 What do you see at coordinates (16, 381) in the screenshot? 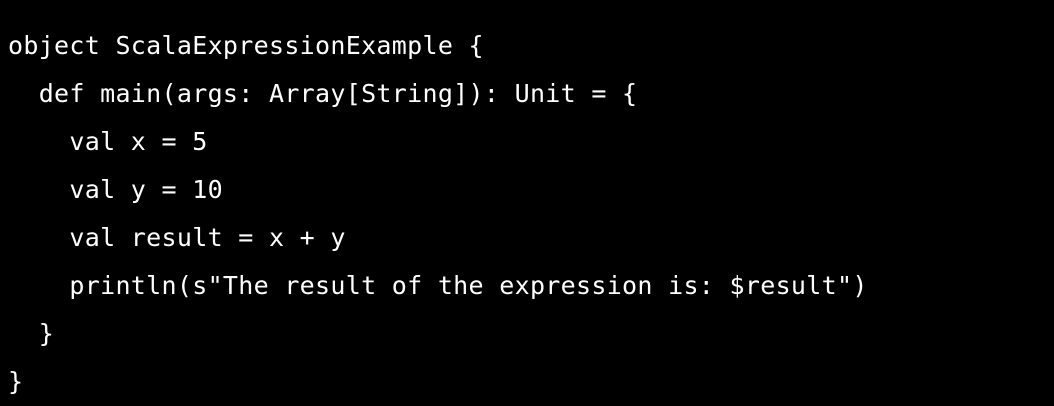
I see `code-line-close-object: }` at bounding box center [16, 381].